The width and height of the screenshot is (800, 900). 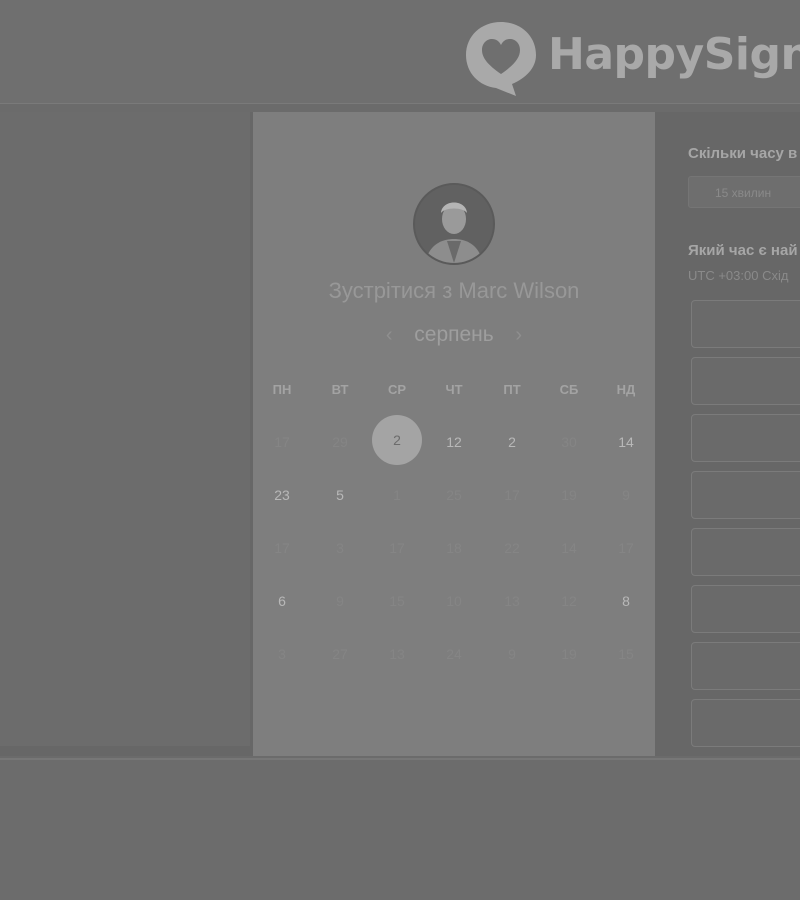 What do you see at coordinates (569, 389) in the screenshot?
I see `weekday-label: СБ` at bounding box center [569, 389].